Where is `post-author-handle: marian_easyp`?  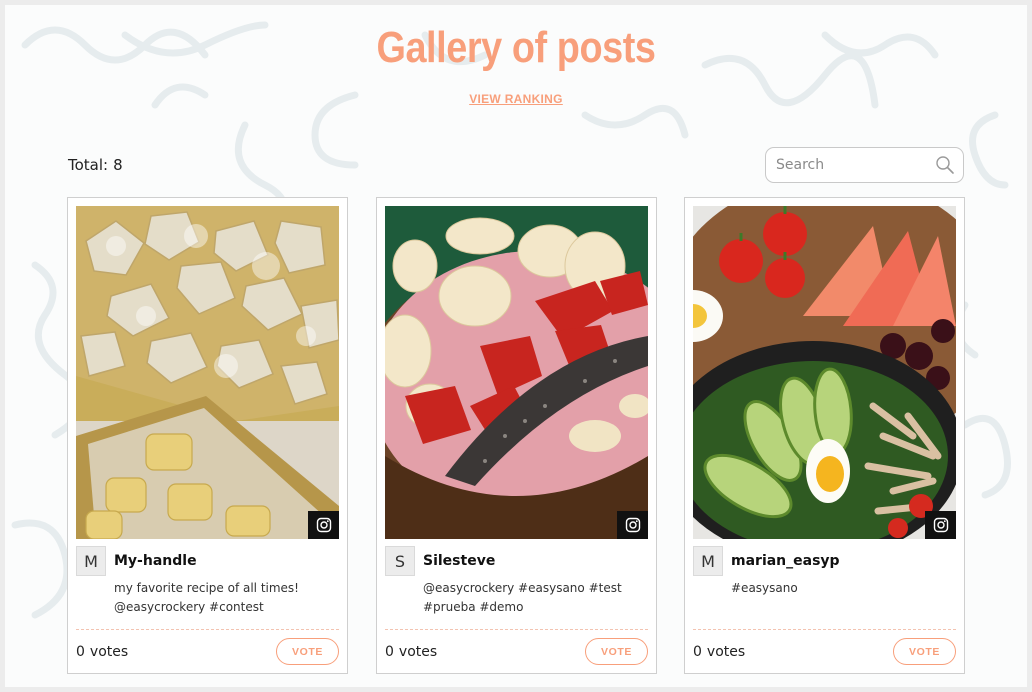
post-author-handle: marian_easyp is located at coordinates (785, 561).